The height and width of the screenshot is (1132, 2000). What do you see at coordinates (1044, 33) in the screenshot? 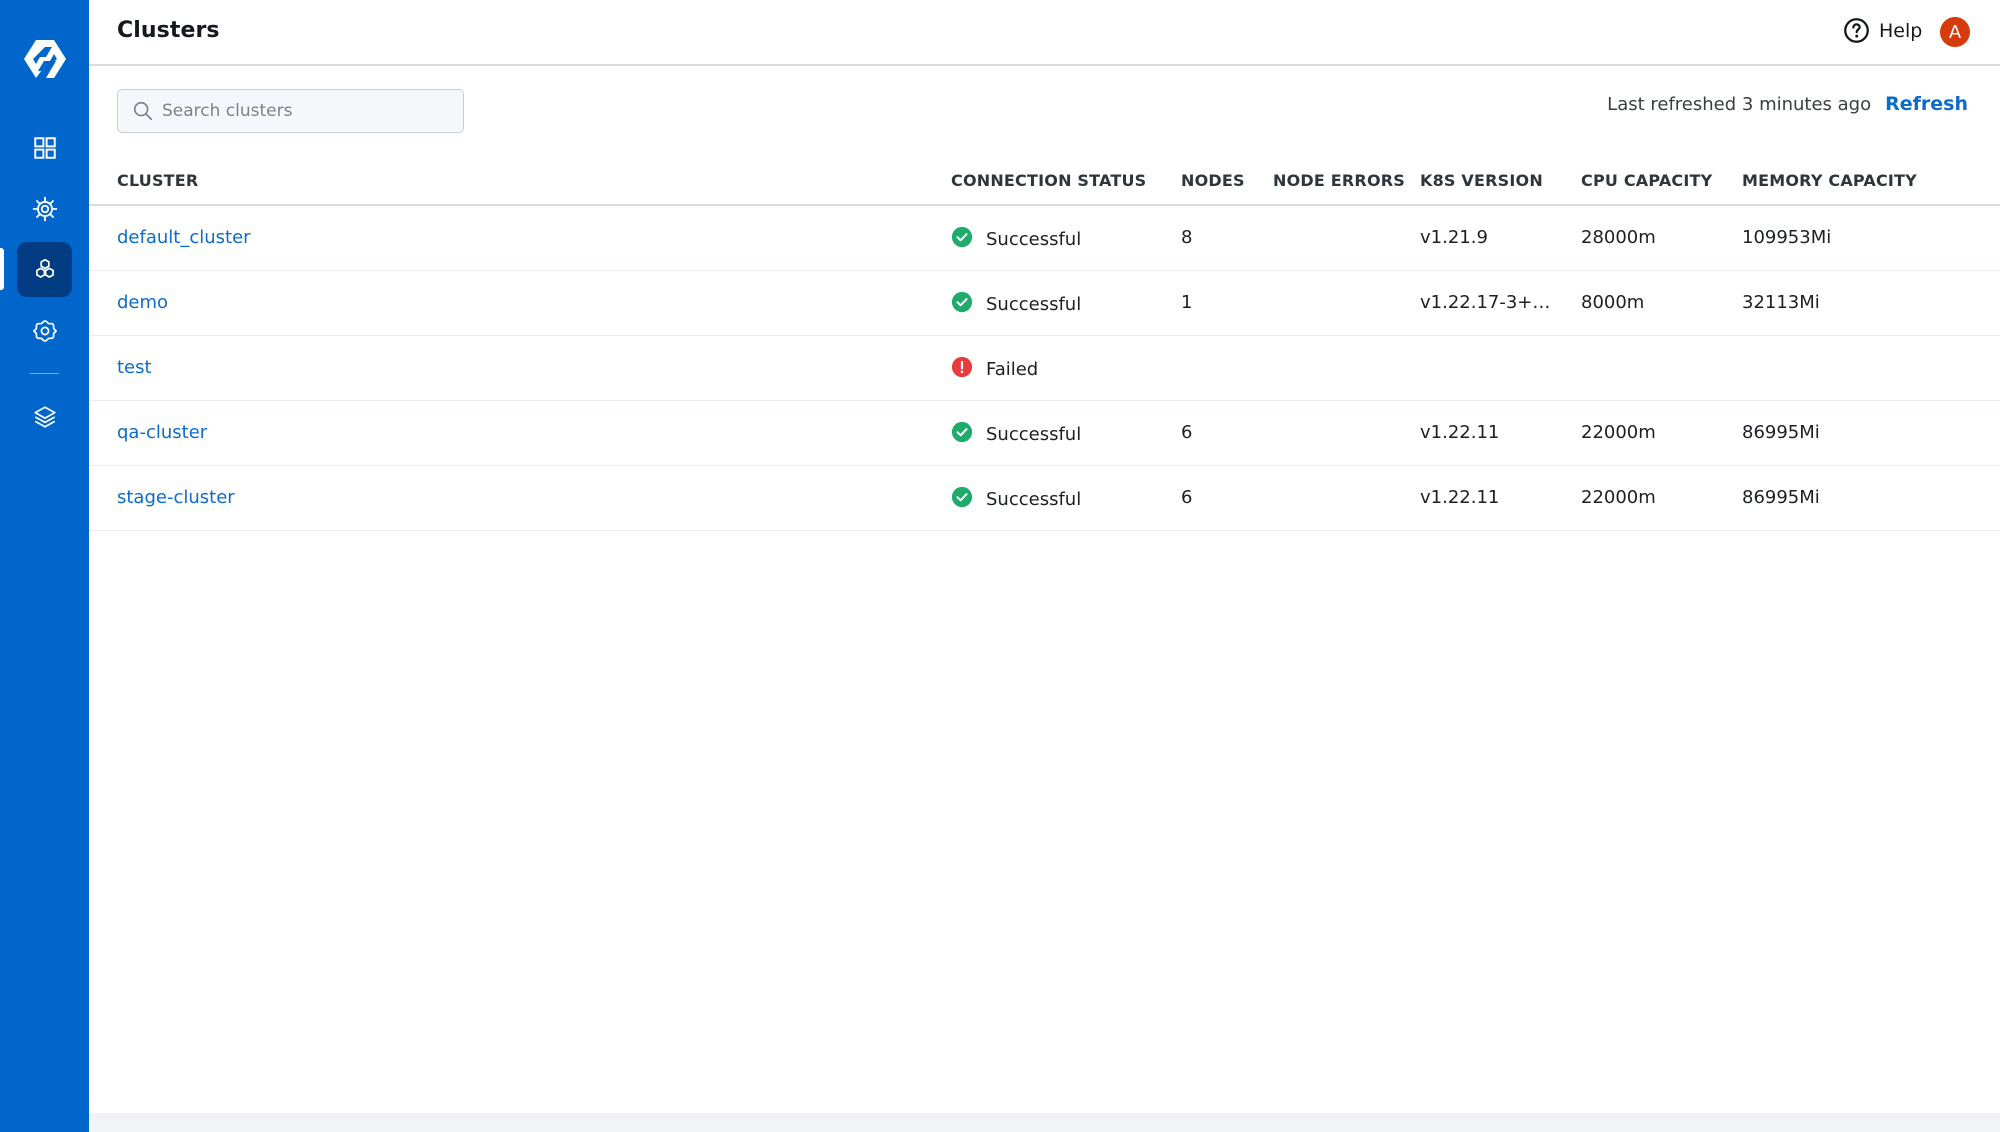
I see `top-bar: Clusters Help A` at bounding box center [1044, 33].